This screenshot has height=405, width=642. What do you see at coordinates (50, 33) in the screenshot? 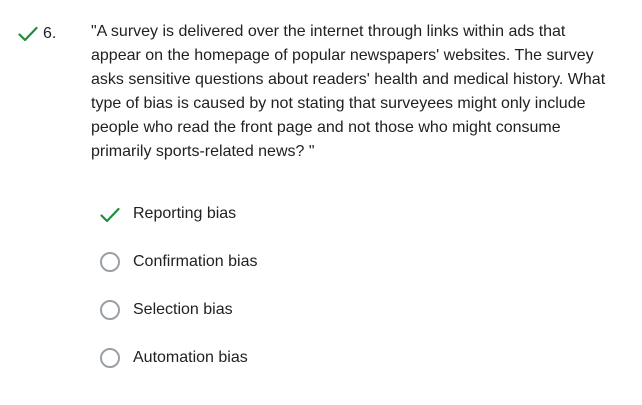
I see `question-number: 6.` at bounding box center [50, 33].